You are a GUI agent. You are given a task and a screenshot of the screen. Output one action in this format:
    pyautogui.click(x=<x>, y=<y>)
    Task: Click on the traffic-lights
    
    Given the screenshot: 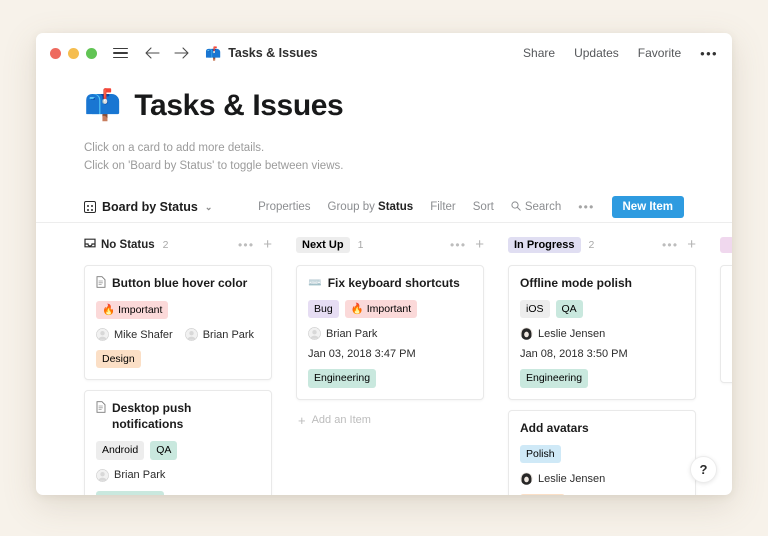 What is the action you would take?
    pyautogui.click(x=73, y=53)
    